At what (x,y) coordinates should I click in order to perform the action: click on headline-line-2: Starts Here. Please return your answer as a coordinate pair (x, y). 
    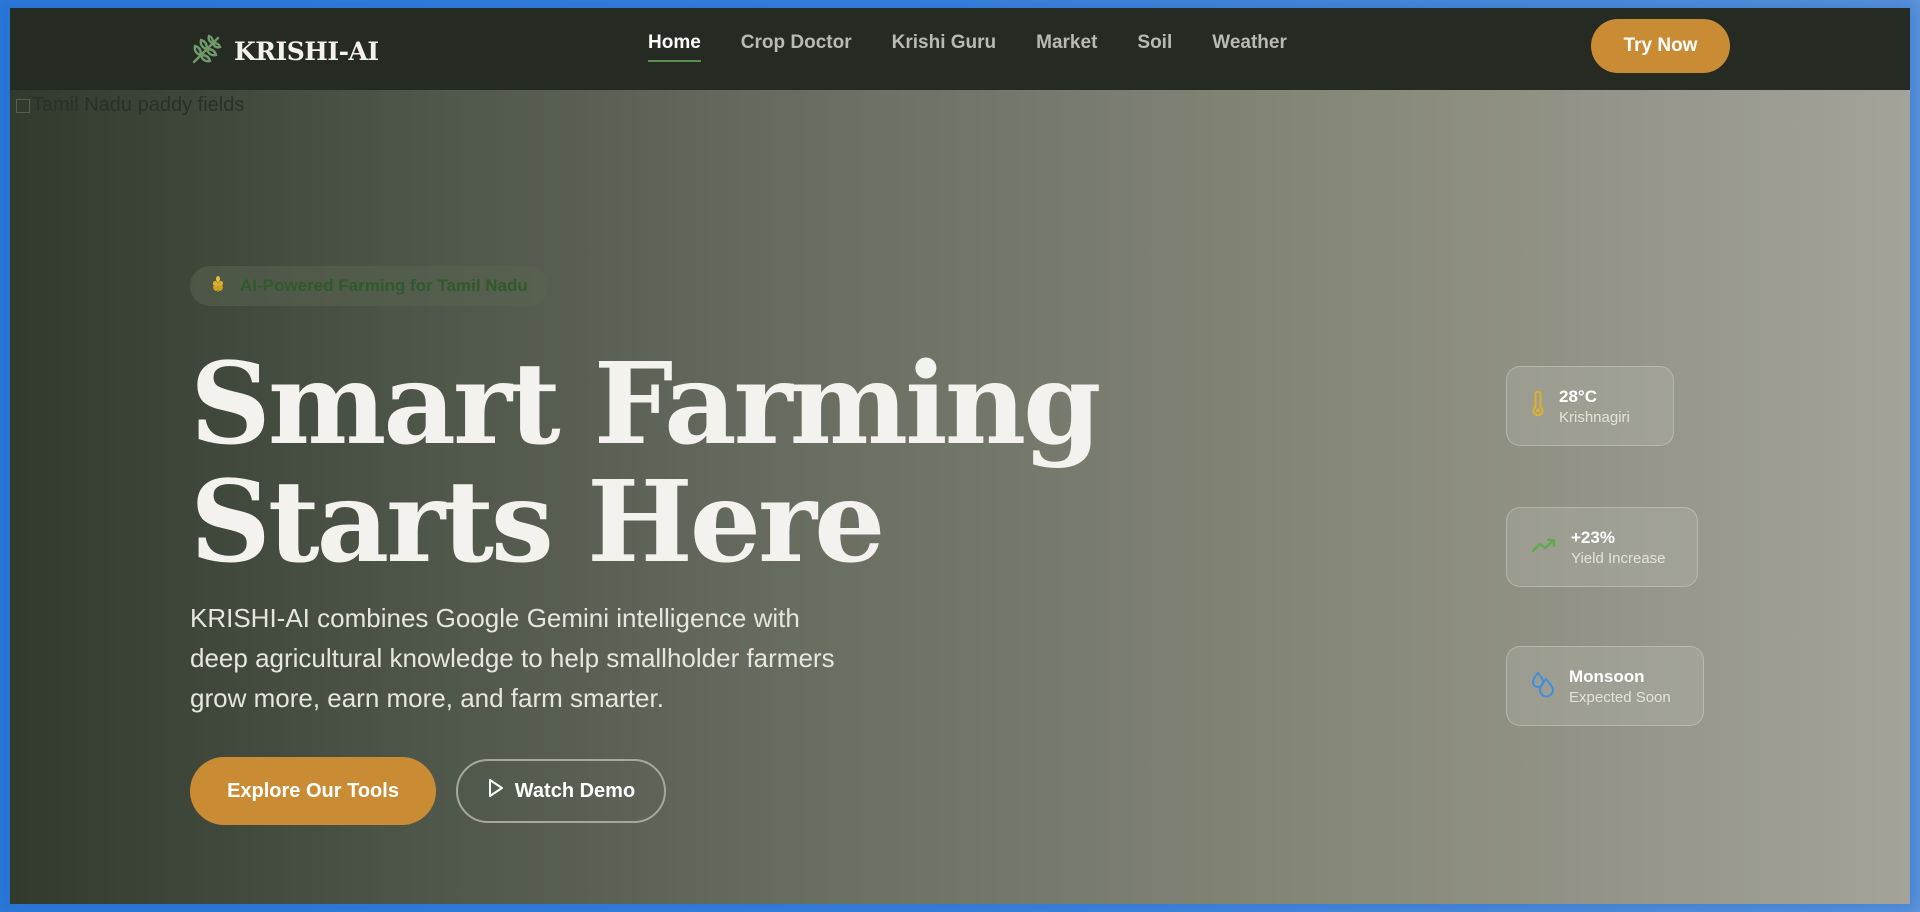
    Looking at the image, I should click on (537, 522).